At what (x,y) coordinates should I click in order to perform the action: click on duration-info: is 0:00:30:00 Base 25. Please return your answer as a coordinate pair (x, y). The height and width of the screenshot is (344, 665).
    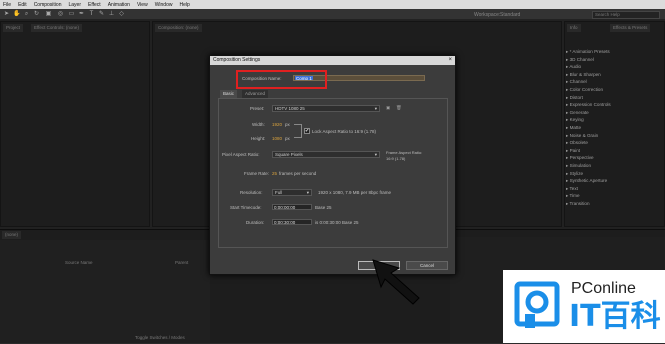
    Looking at the image, I should click on (337, 222).